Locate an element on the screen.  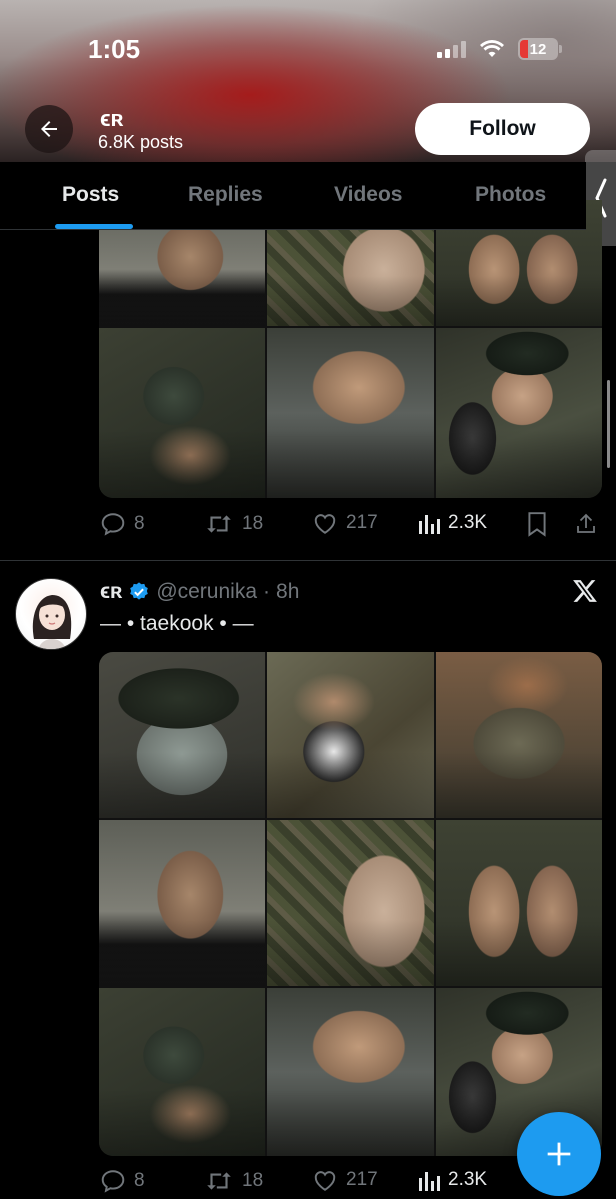
wifi-icon is located at coordinates (492, 48).